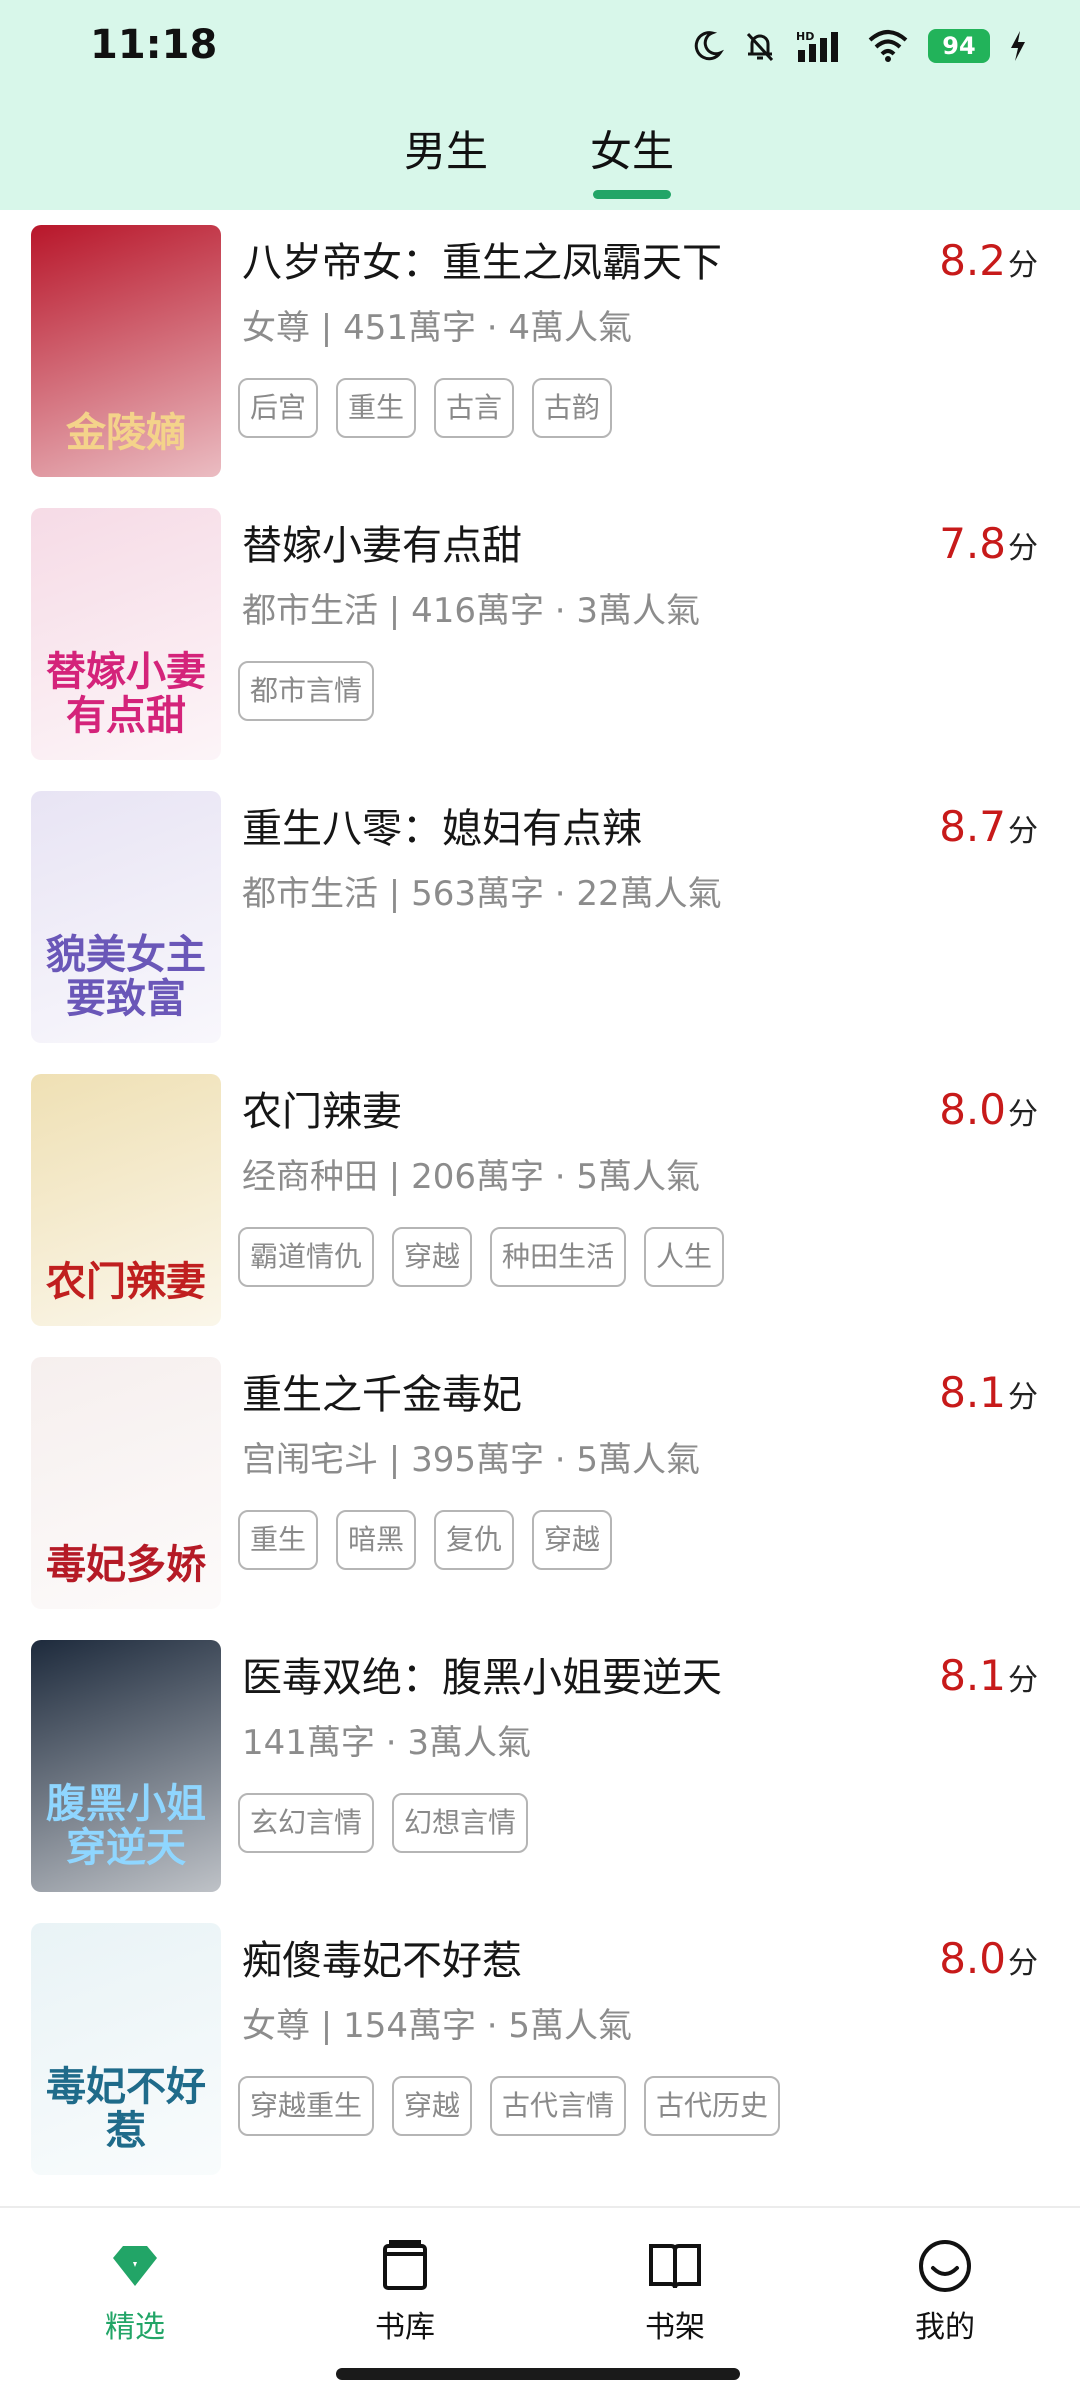 The image size is (1080, 2400). Describe the element at coordinates (632, 194) in the screenshot. I see `active-tab-indicator` at that location.